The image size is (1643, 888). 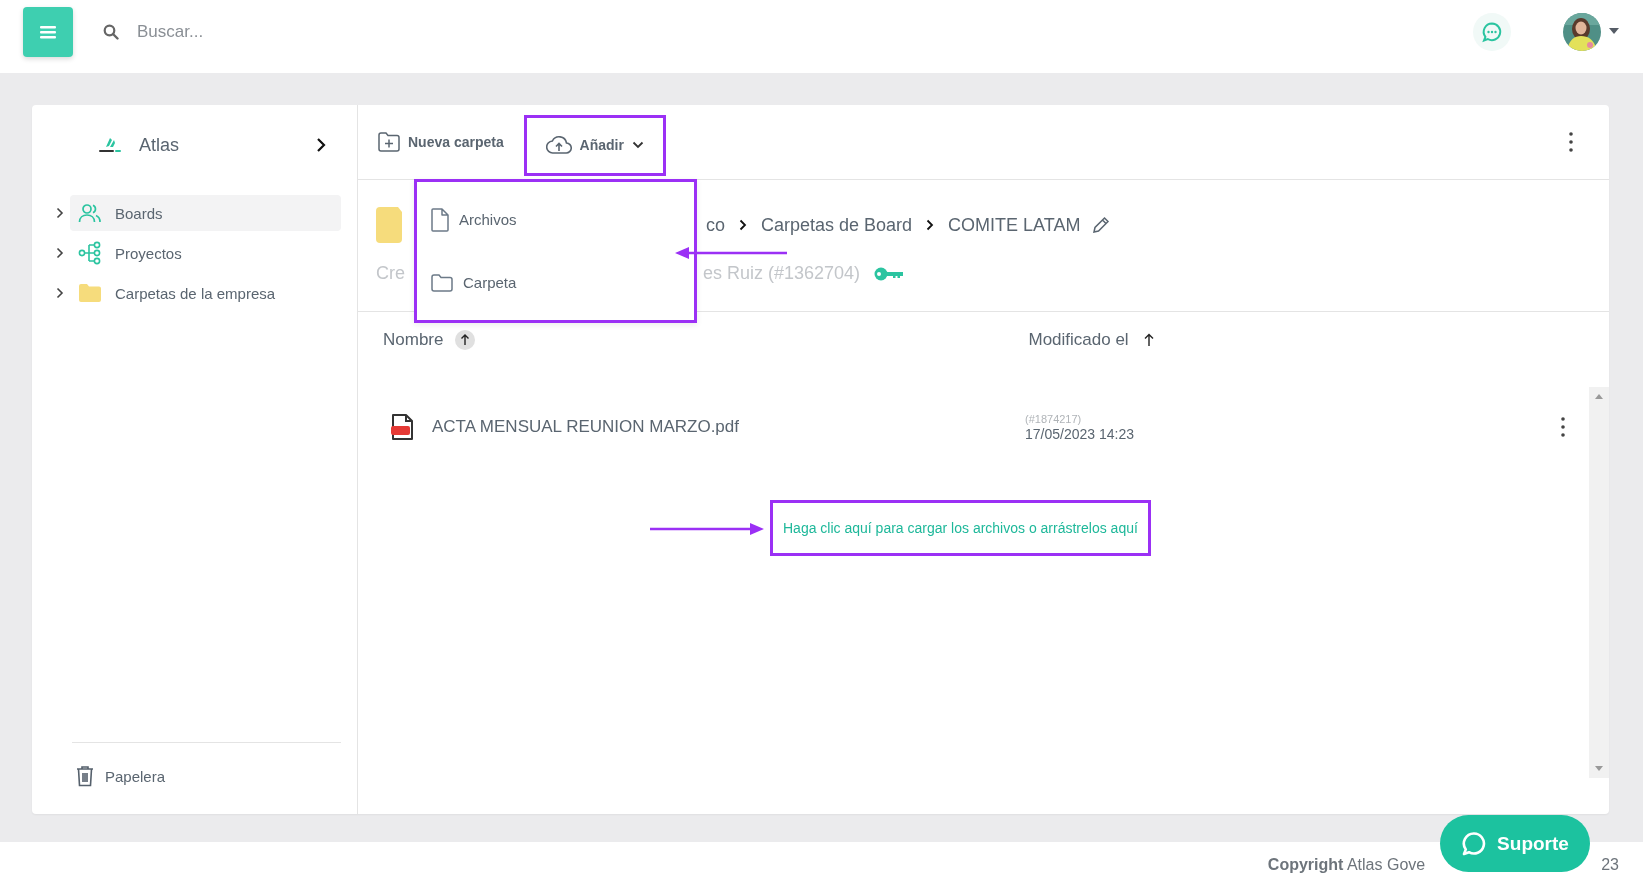 I want to click on file-icon, so click(x=440, y=219).